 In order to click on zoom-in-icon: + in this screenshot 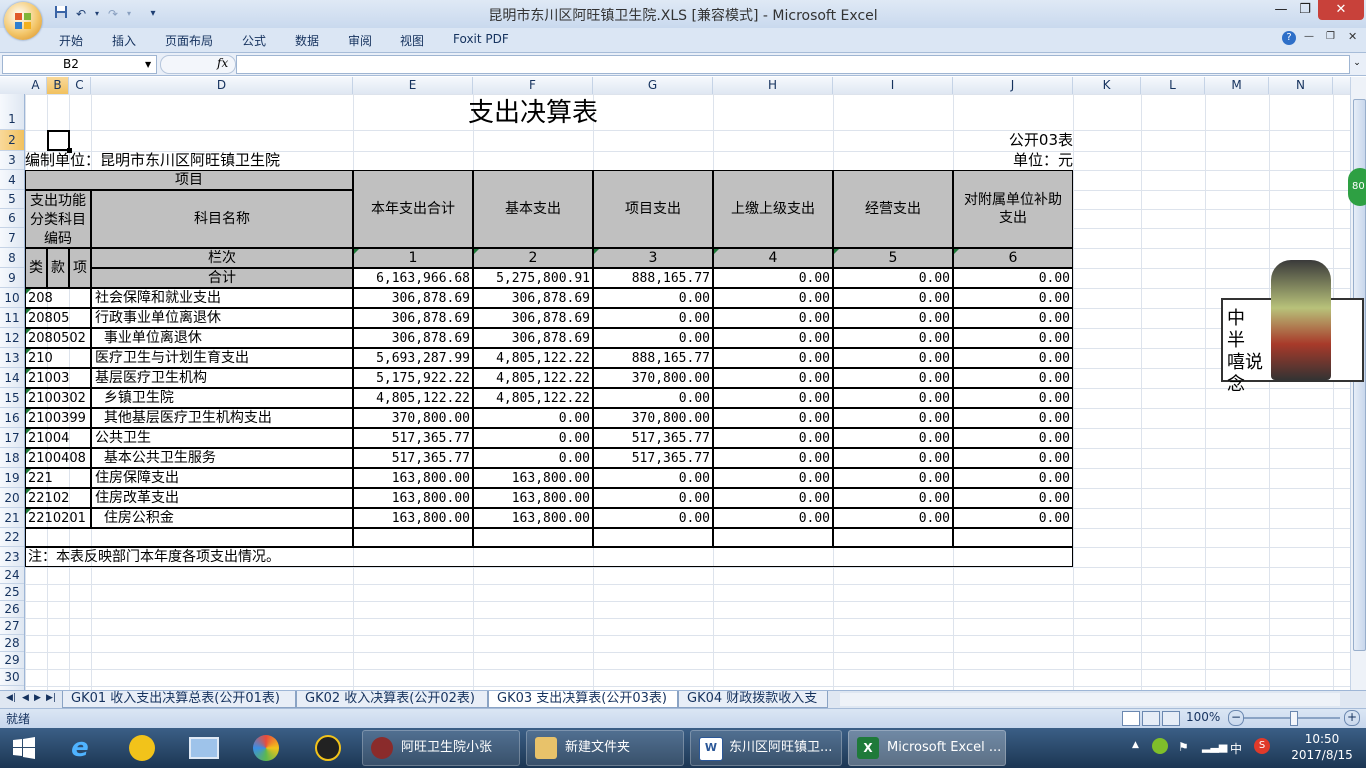, I will do `click(1352, 718)`.